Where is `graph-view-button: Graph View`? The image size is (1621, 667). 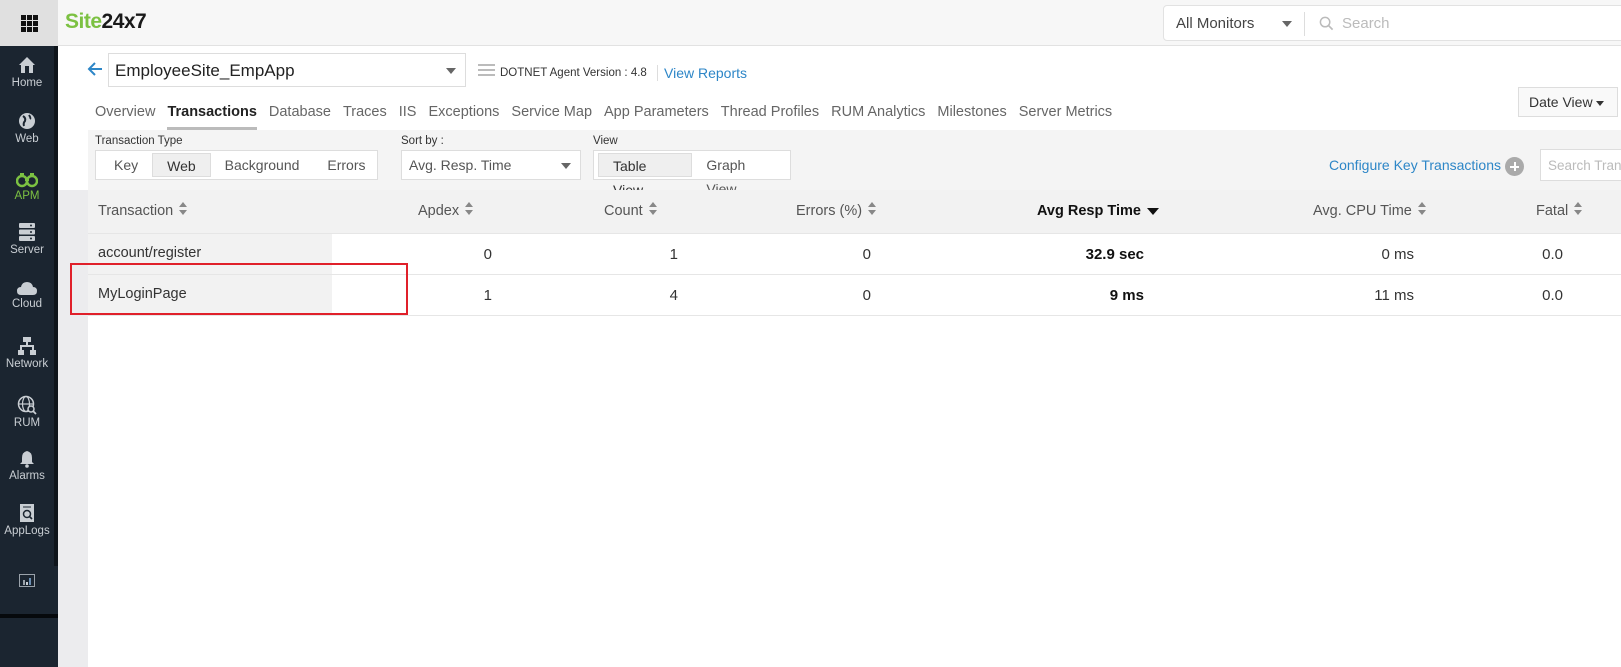
graph-view-button: Graph View is located at coordinates (741, 175).